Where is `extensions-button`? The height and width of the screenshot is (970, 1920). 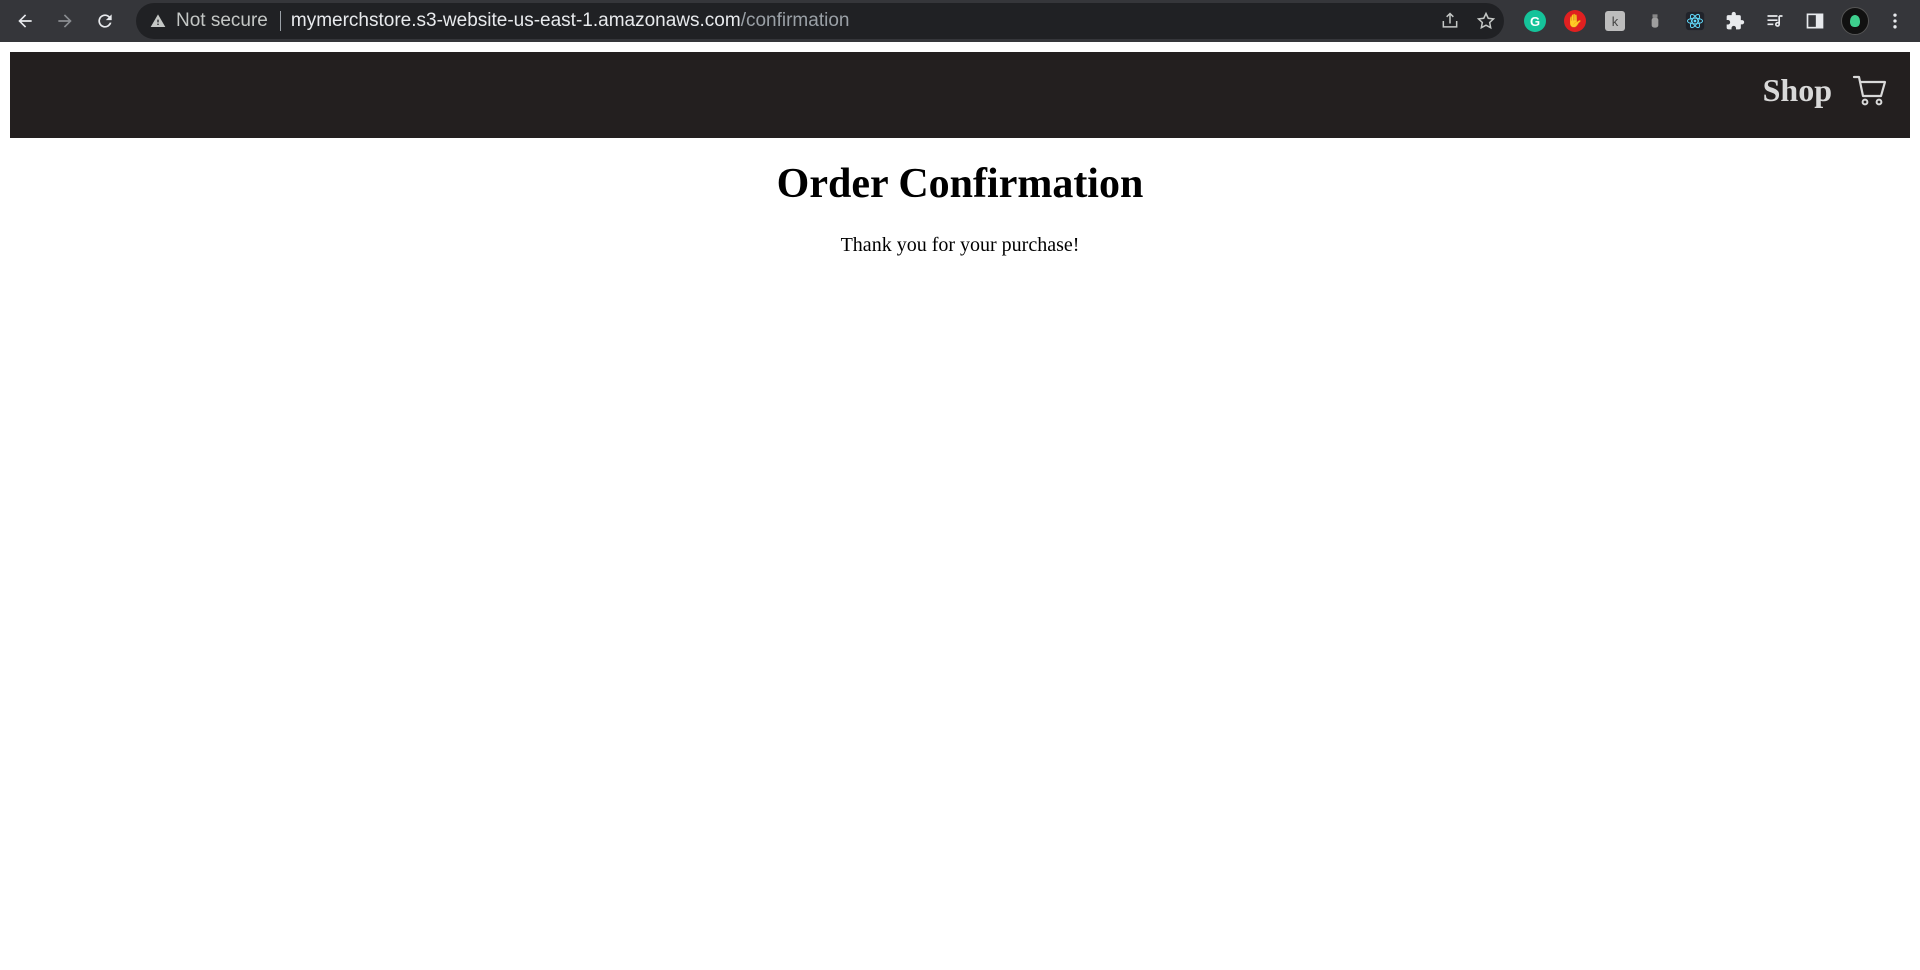 extensions-button is located at coordinates (1735, 21).